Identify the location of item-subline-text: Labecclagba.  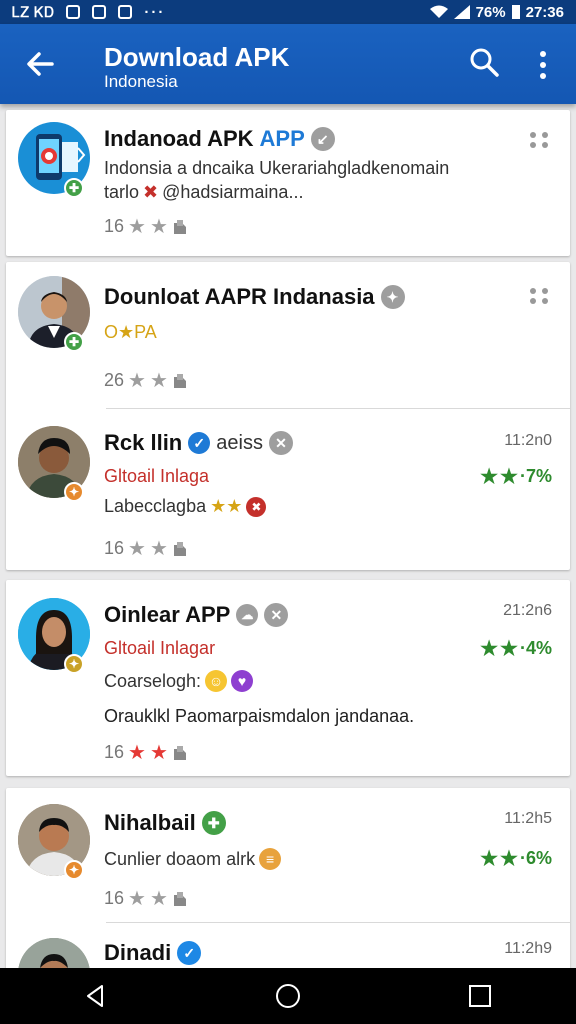
(155, 506).